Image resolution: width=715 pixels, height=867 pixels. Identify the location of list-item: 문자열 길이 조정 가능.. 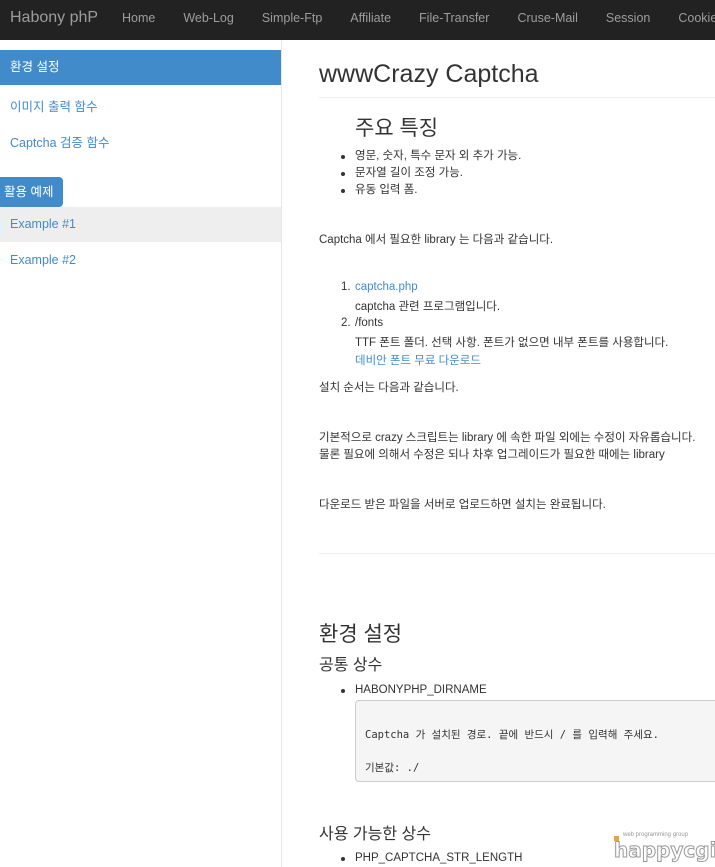
(430, 173).